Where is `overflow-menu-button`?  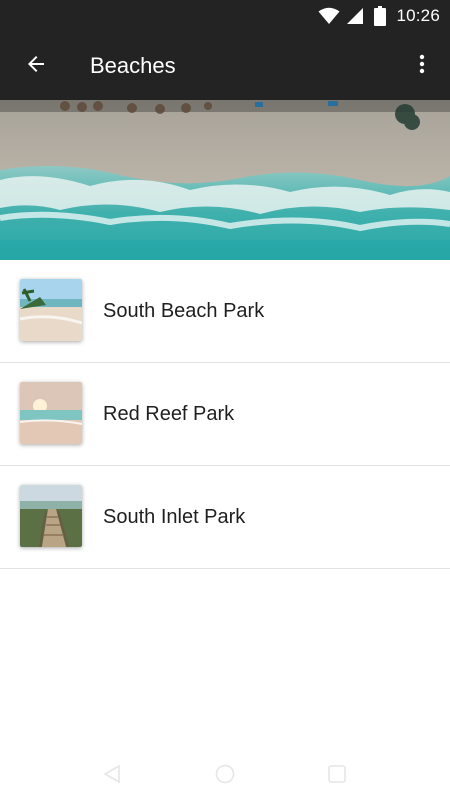
overflow-menu-button is located at coordinates (422, 66).